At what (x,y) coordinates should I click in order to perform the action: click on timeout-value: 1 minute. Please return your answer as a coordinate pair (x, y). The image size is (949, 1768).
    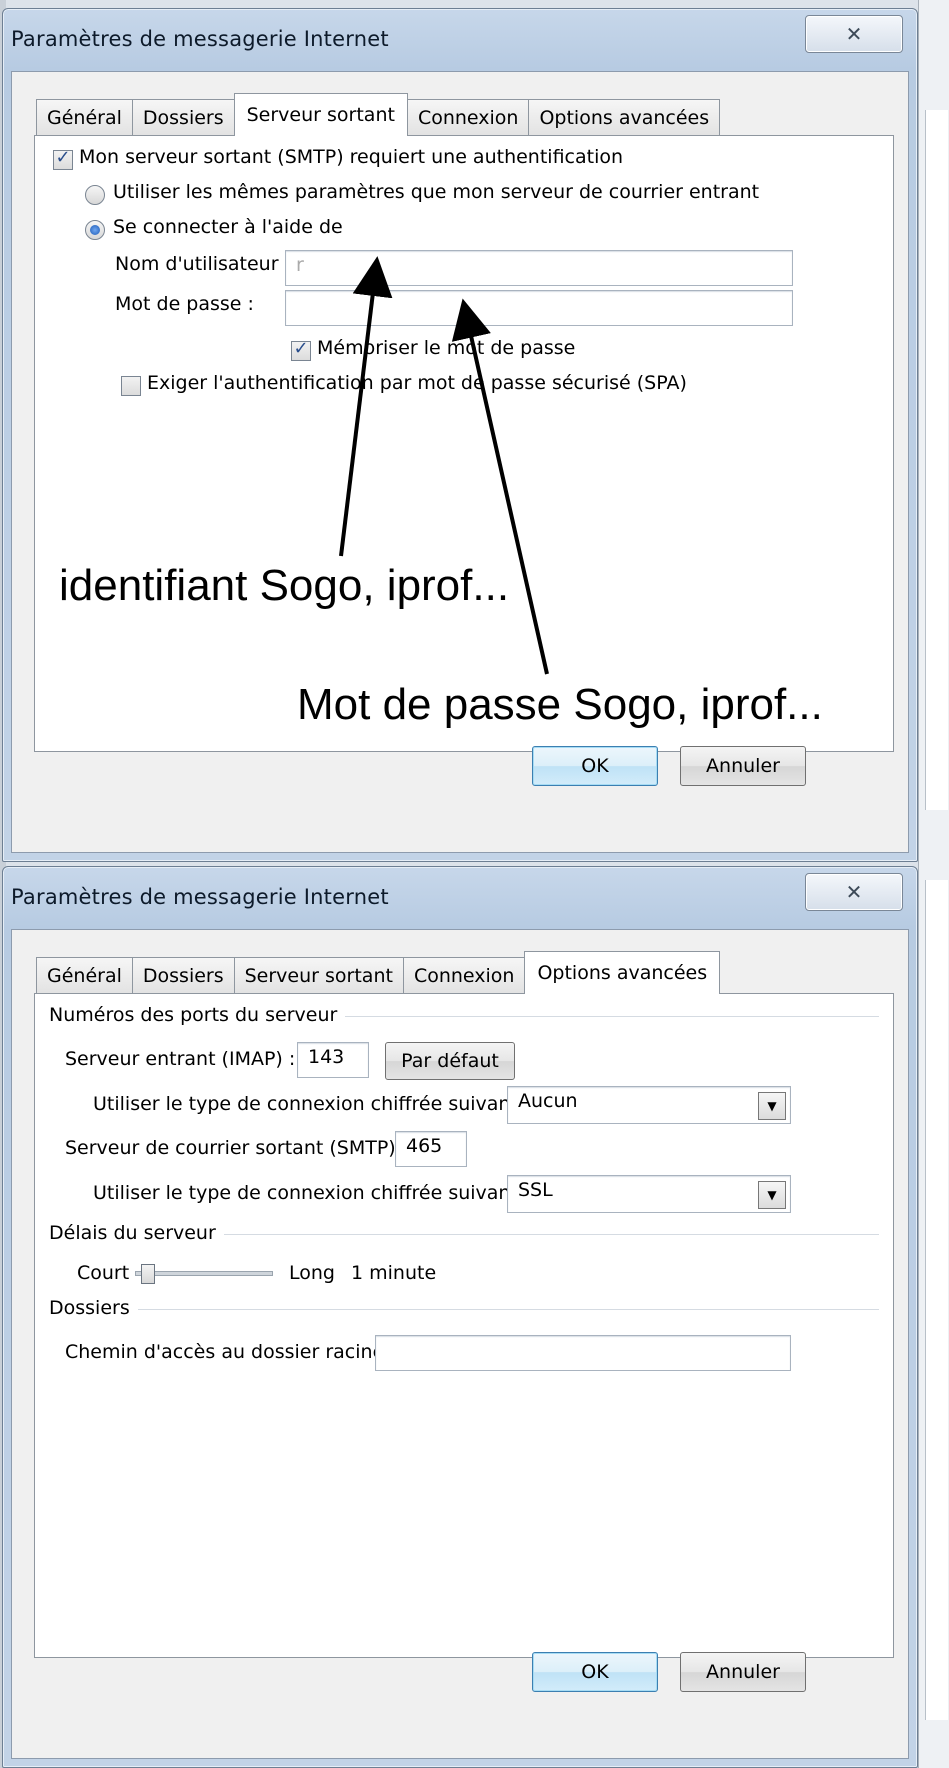
    Looking at the image, I should click on (394, 1273).